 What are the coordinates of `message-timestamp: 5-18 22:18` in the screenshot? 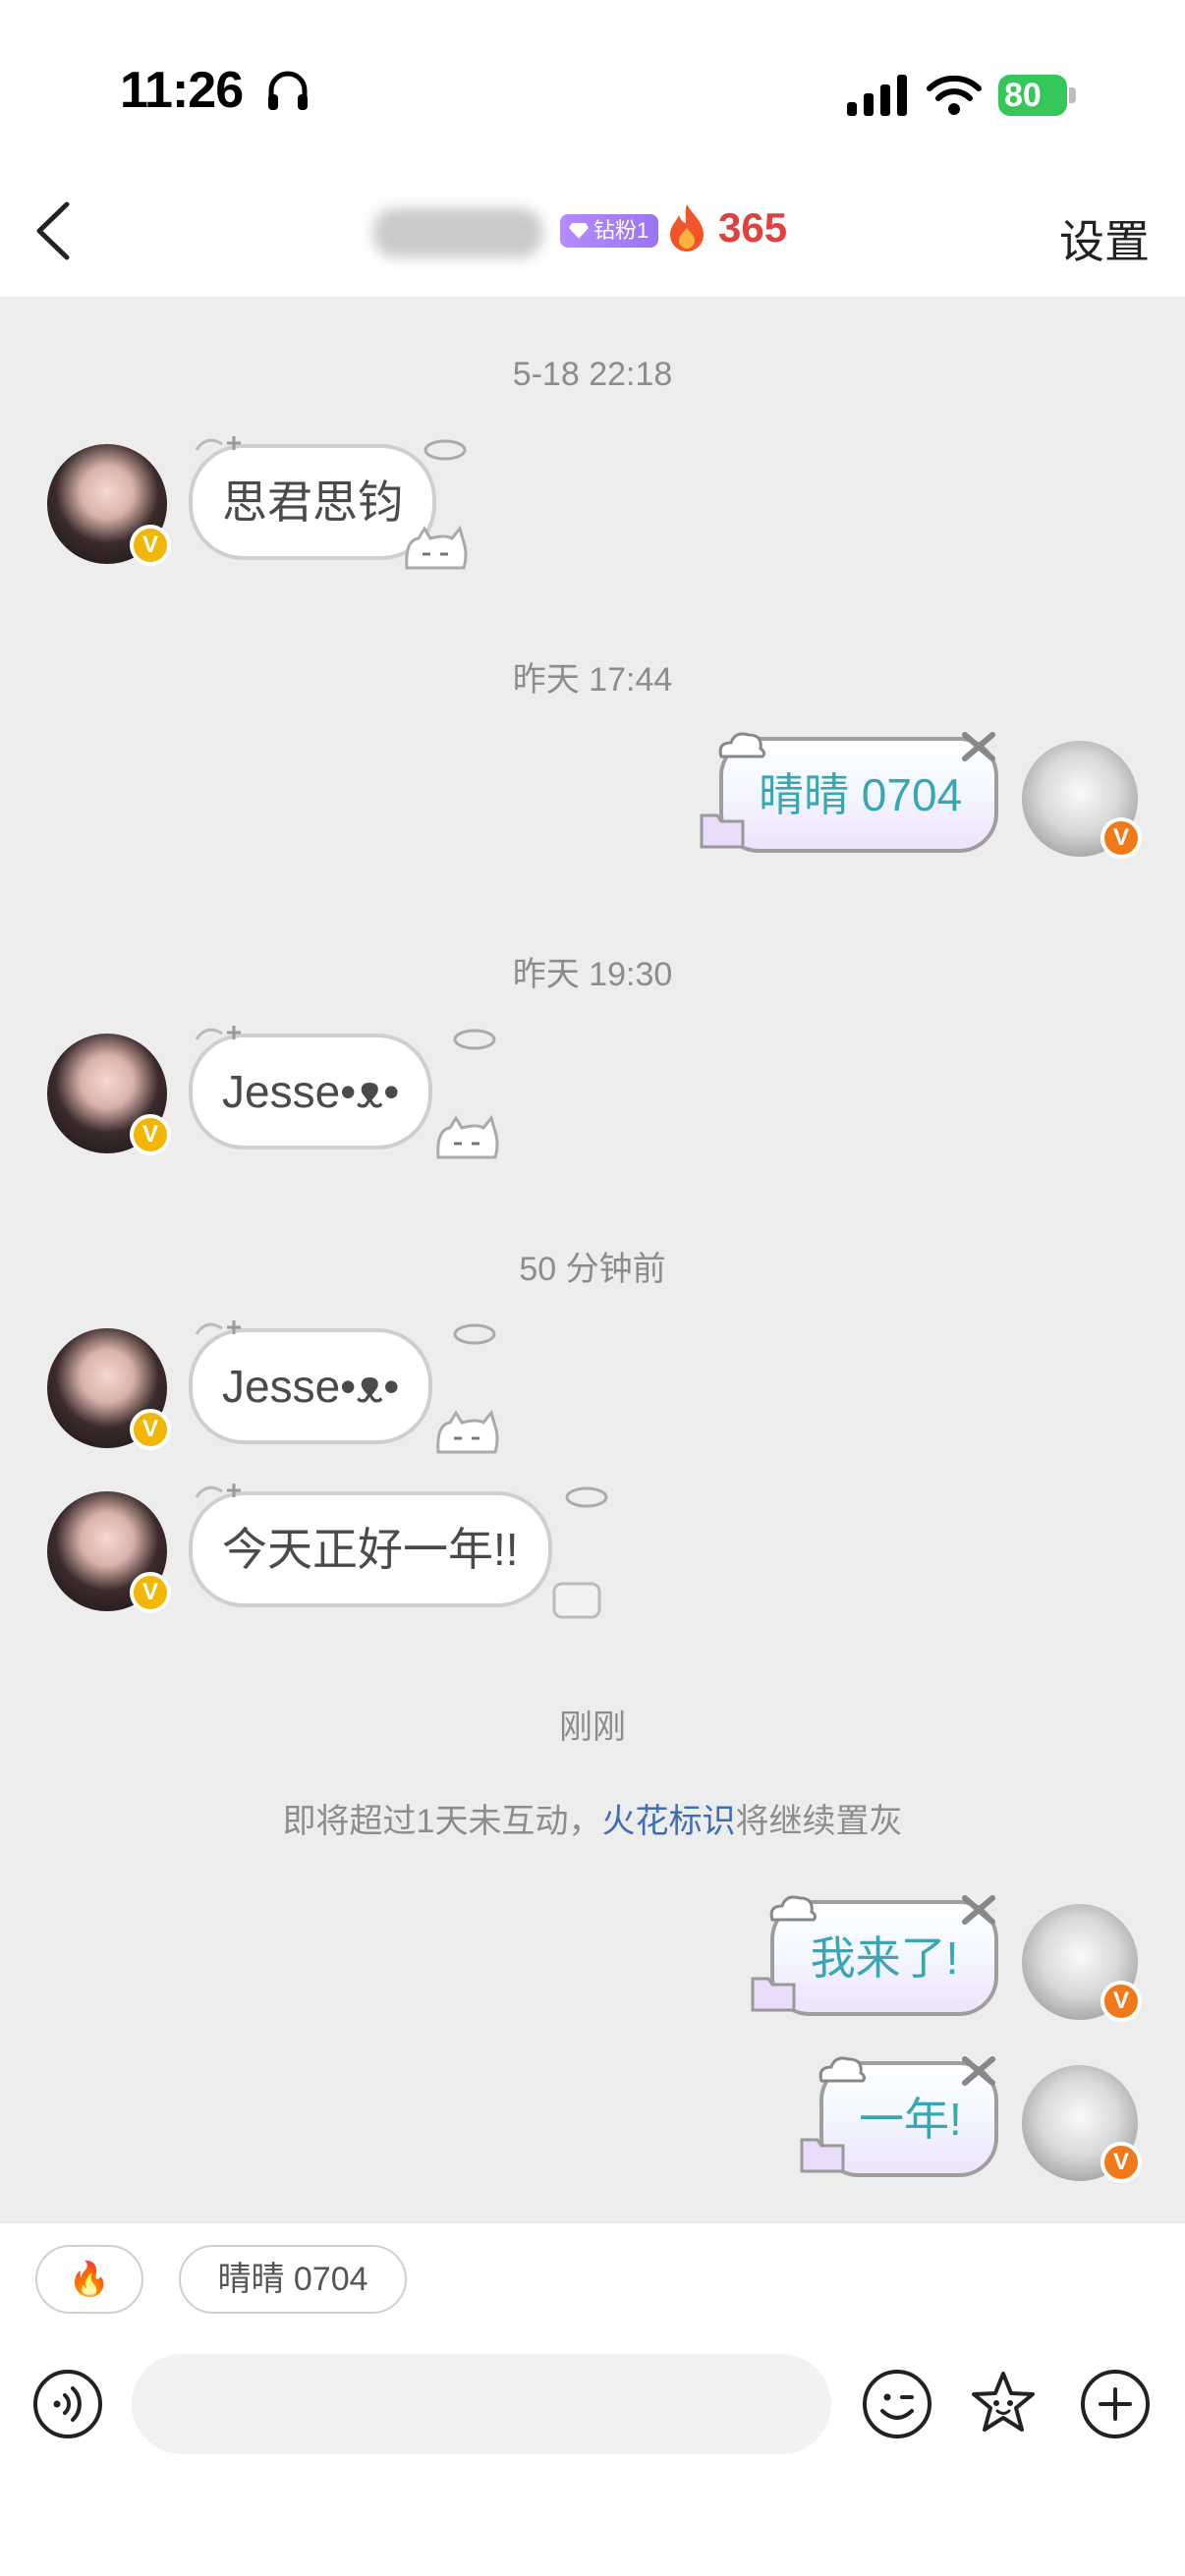 It's located at (592, 374).